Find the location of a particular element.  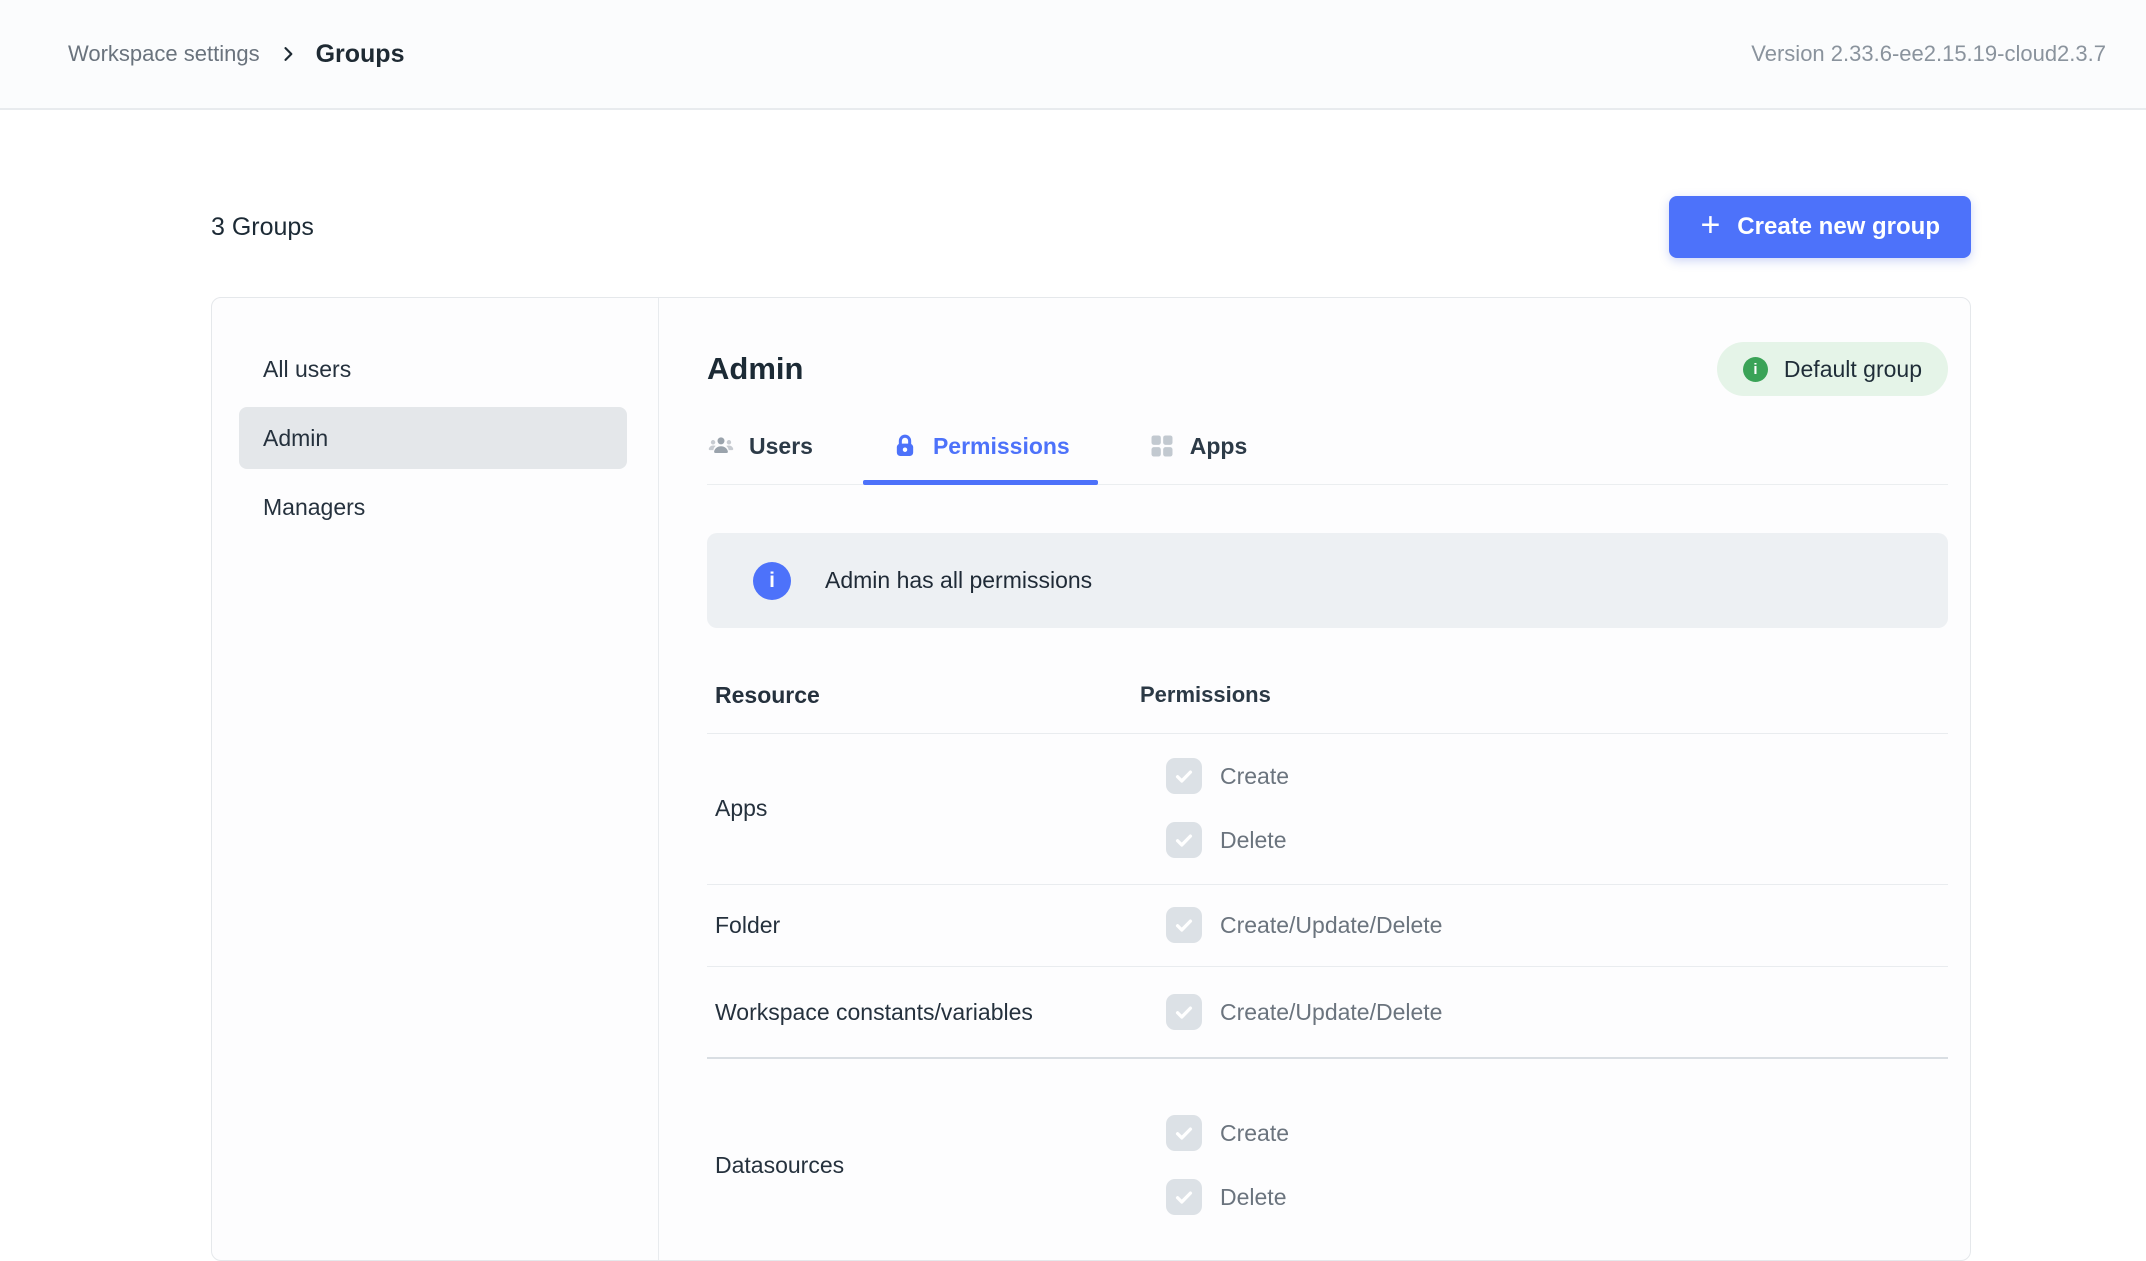

resource-name: Workspace constants/variables is located at coordinates (874, 1011).